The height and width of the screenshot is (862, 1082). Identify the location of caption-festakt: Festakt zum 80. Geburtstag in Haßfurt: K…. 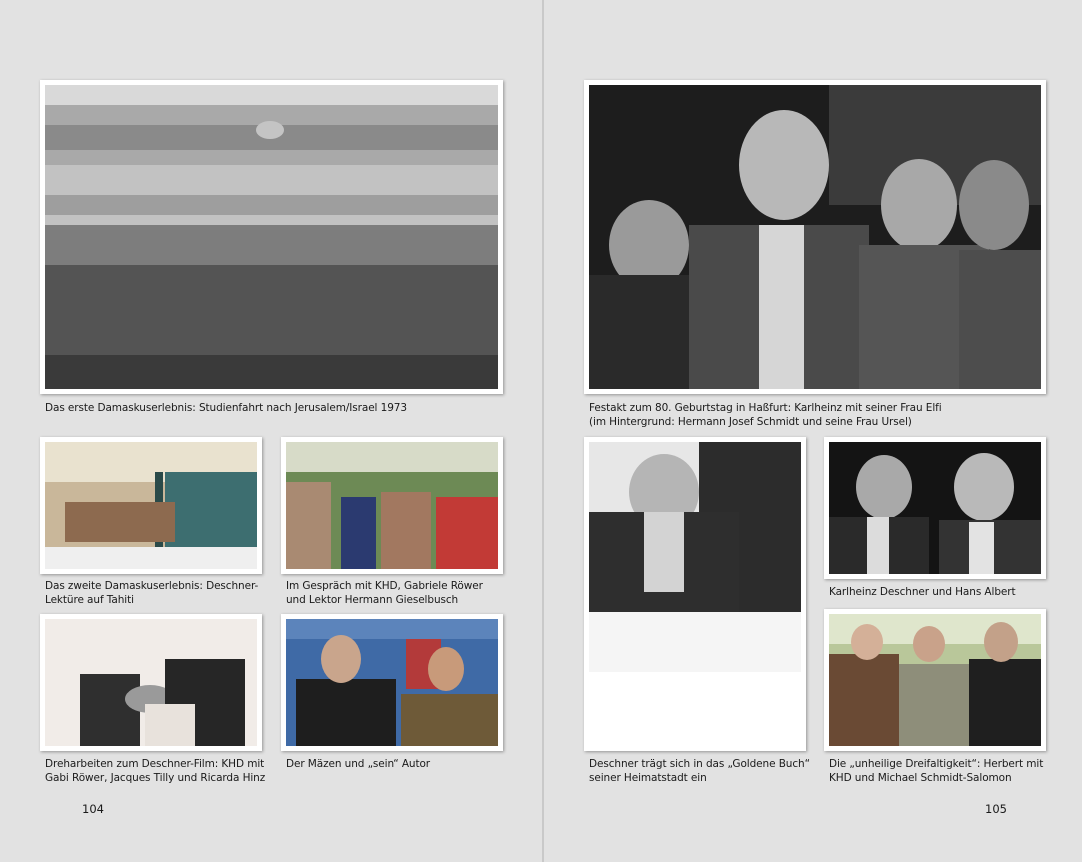
(765, 415).